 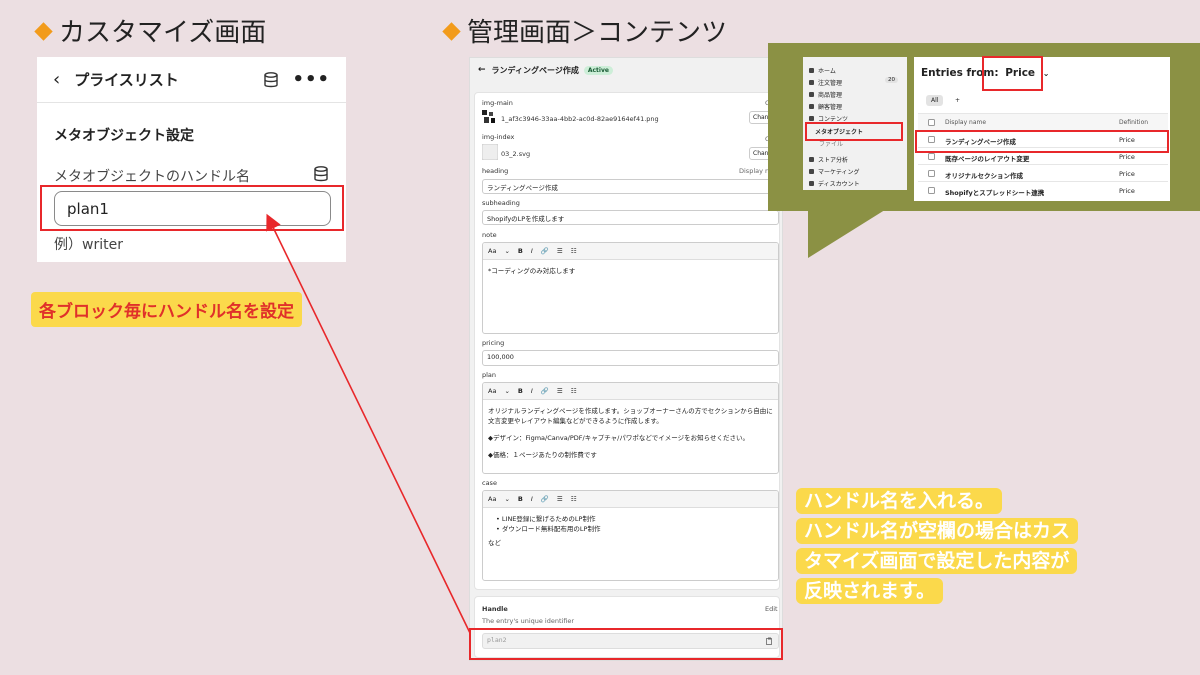 What do you see at coordinates (368, 423) in the screenshot?
I see `connector-arrow` at bounding box center [368, 423].